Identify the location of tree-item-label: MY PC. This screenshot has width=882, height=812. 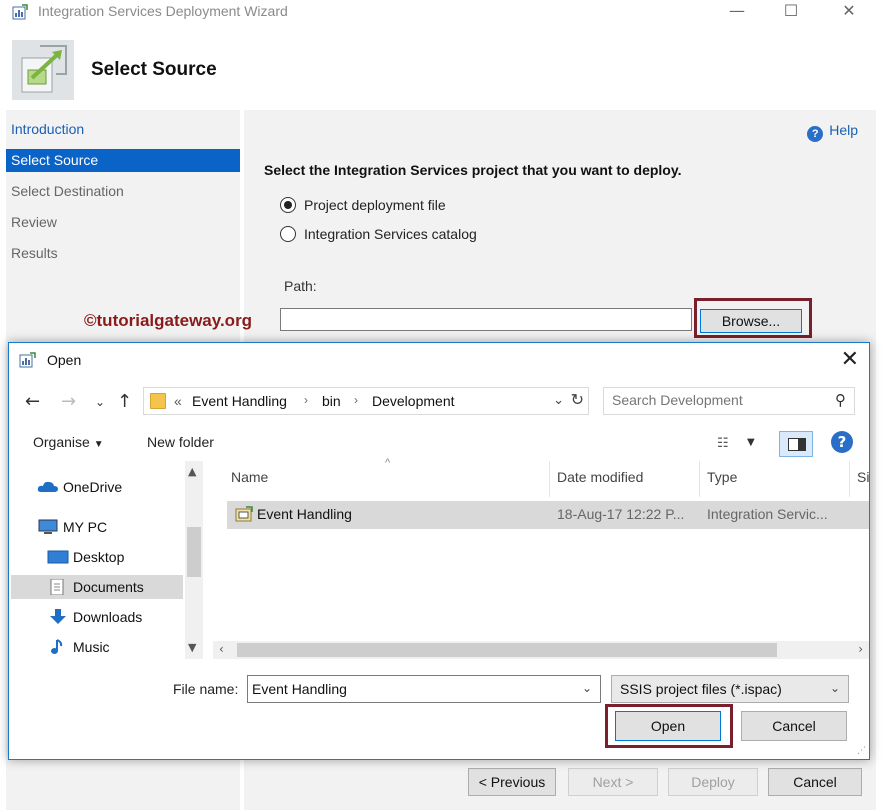
(85, 527).